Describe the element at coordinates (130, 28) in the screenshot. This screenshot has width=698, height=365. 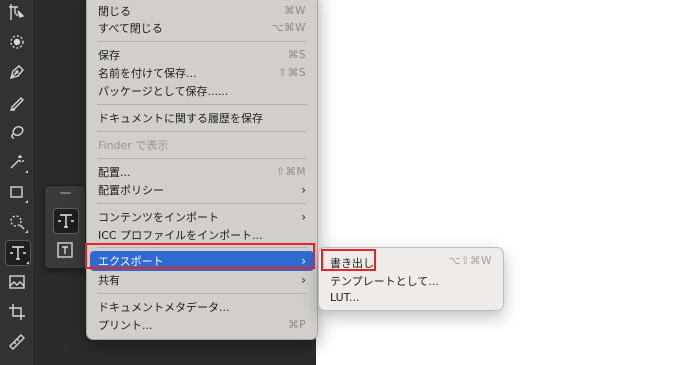
I see `menu-item-label: すべて閉じる` at that location.